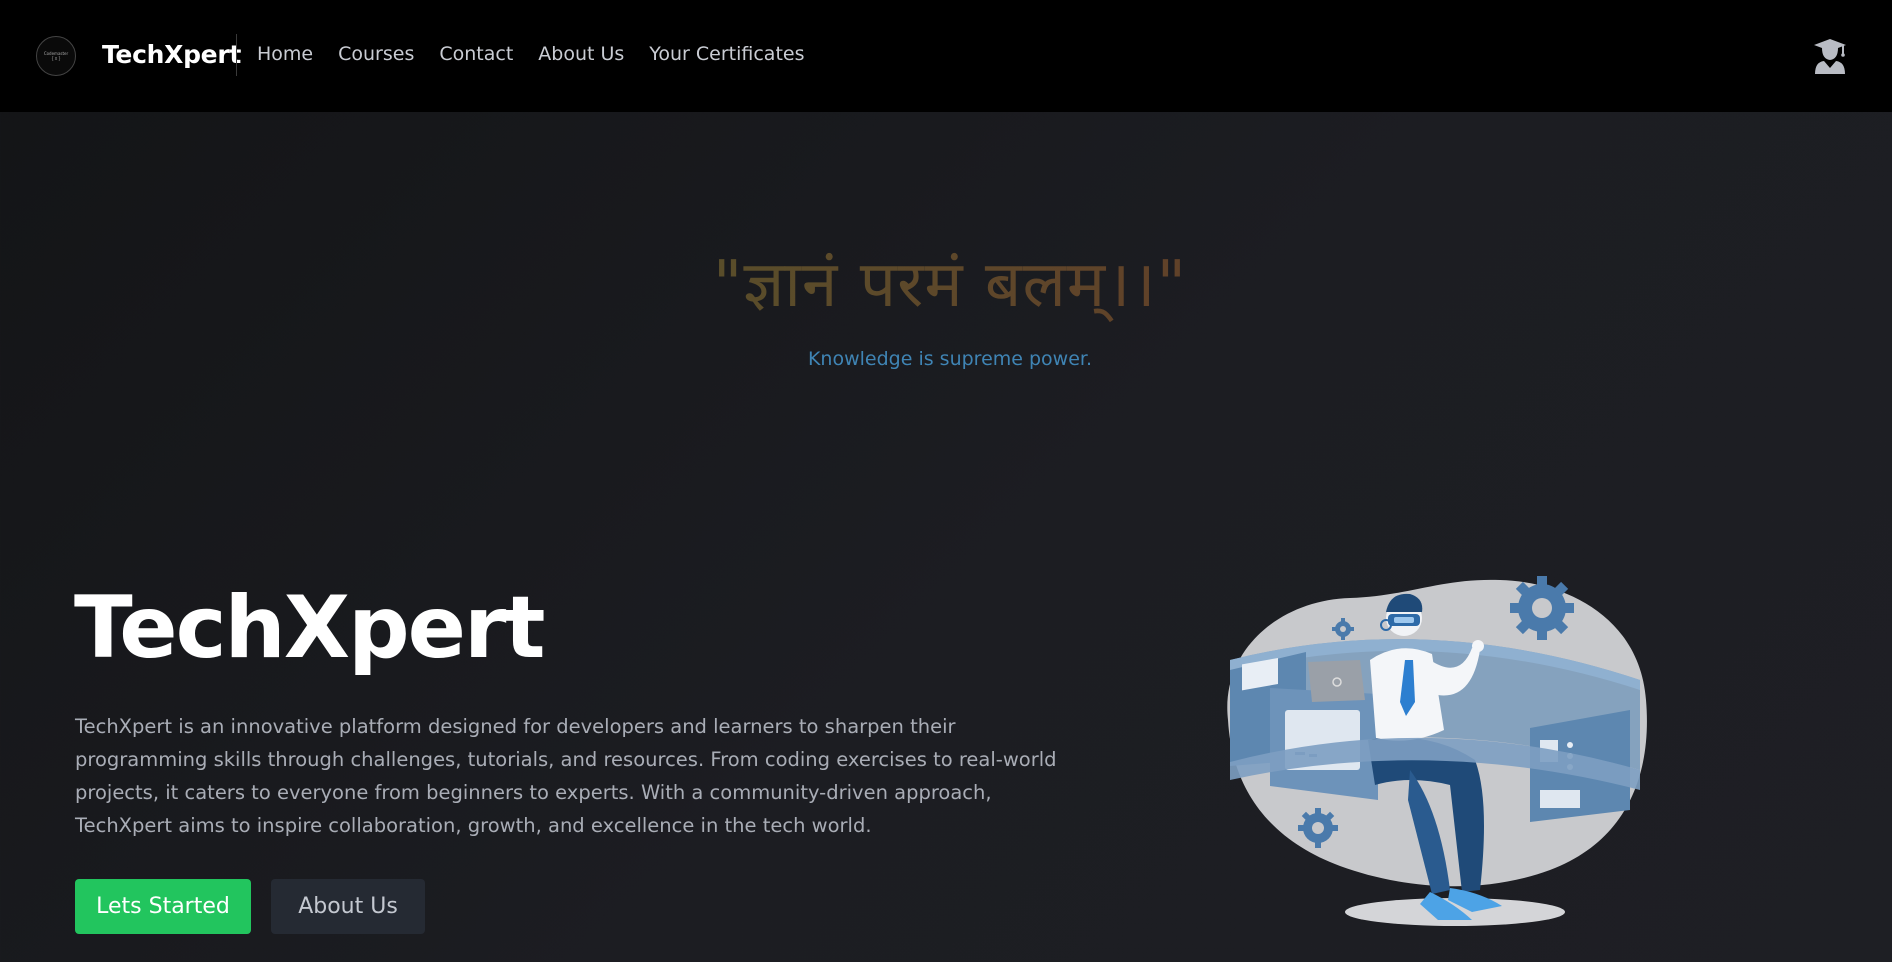  I want to click on logo-text-bottom: { x }, so click(56, 58).